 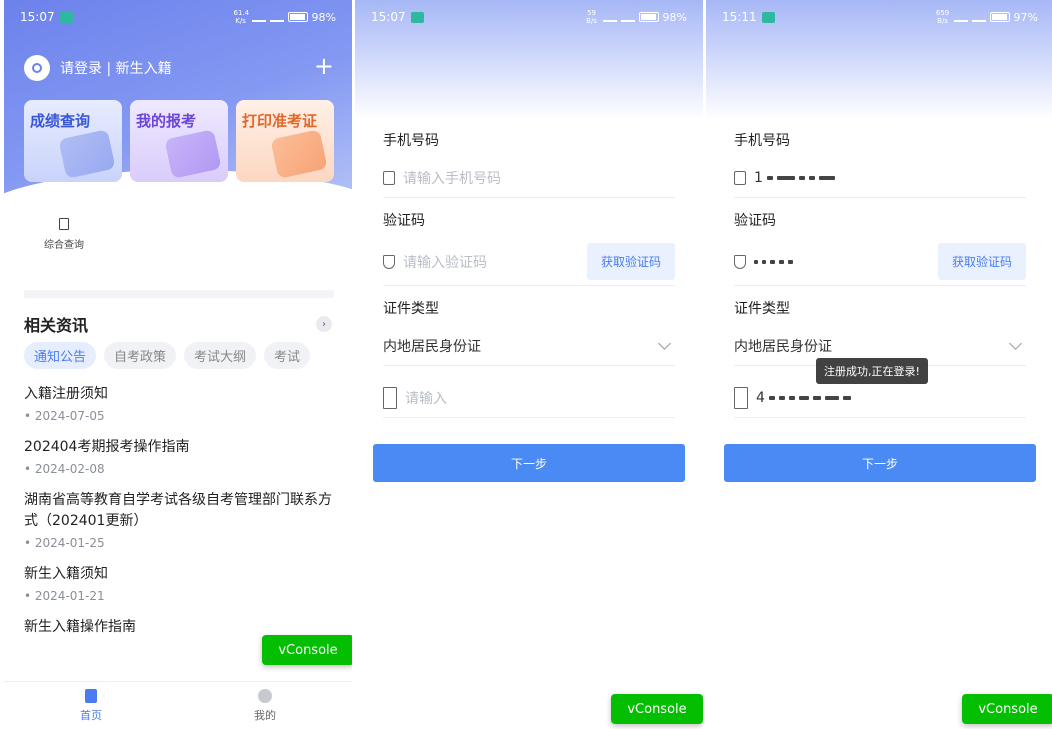 What do you see at coordinates (178, 456) in the screenshot?
I see `list-item: 202404考期报考操作指南 2024-02-08` at bounding box center [178, 456].